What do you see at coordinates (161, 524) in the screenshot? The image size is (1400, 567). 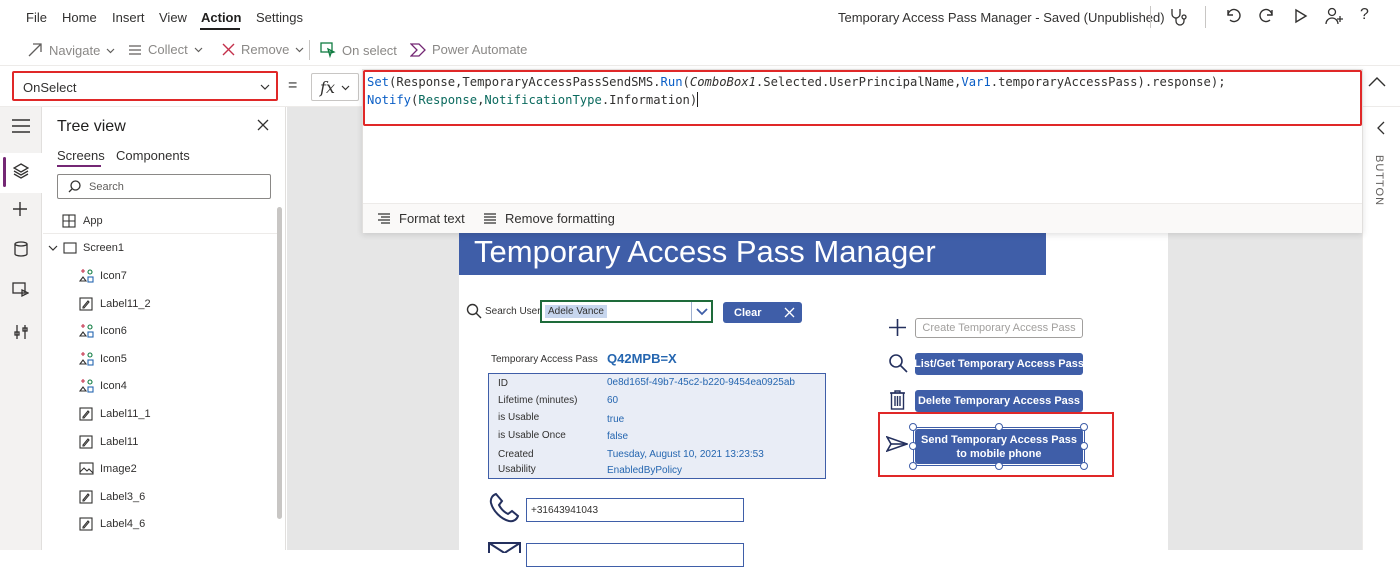 I see `tree-item-label4-6: Label4_6` at bounding box center [161, 524].